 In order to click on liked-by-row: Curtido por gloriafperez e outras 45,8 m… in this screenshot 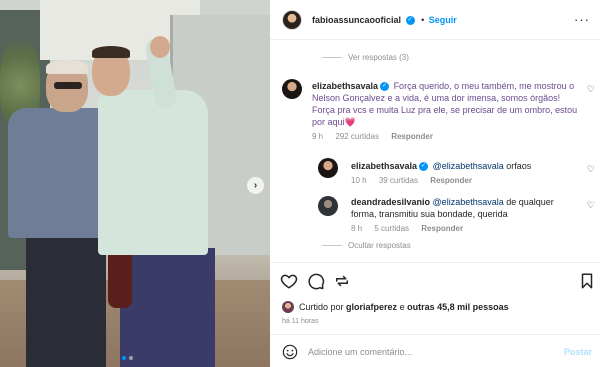, I will do `click(395, 307)`.